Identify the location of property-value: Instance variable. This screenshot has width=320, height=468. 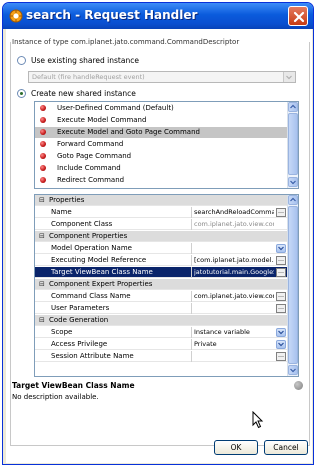
(234, 332).